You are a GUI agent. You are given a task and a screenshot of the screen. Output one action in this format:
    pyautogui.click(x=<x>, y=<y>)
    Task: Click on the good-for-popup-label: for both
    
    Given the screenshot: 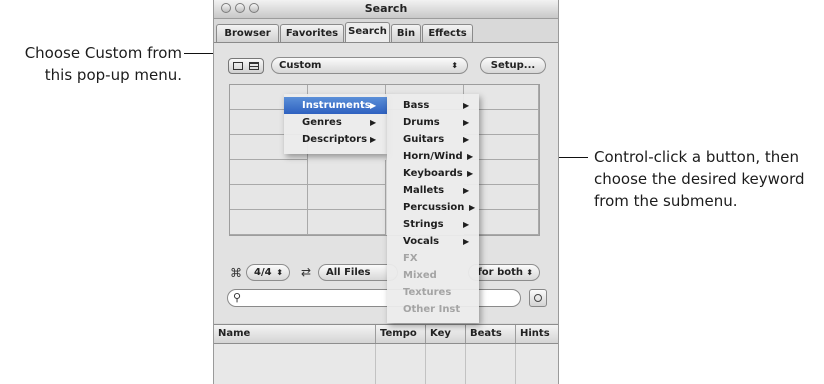 What is the action you would take?
    pyautogui.click(x=500, y=272)
    